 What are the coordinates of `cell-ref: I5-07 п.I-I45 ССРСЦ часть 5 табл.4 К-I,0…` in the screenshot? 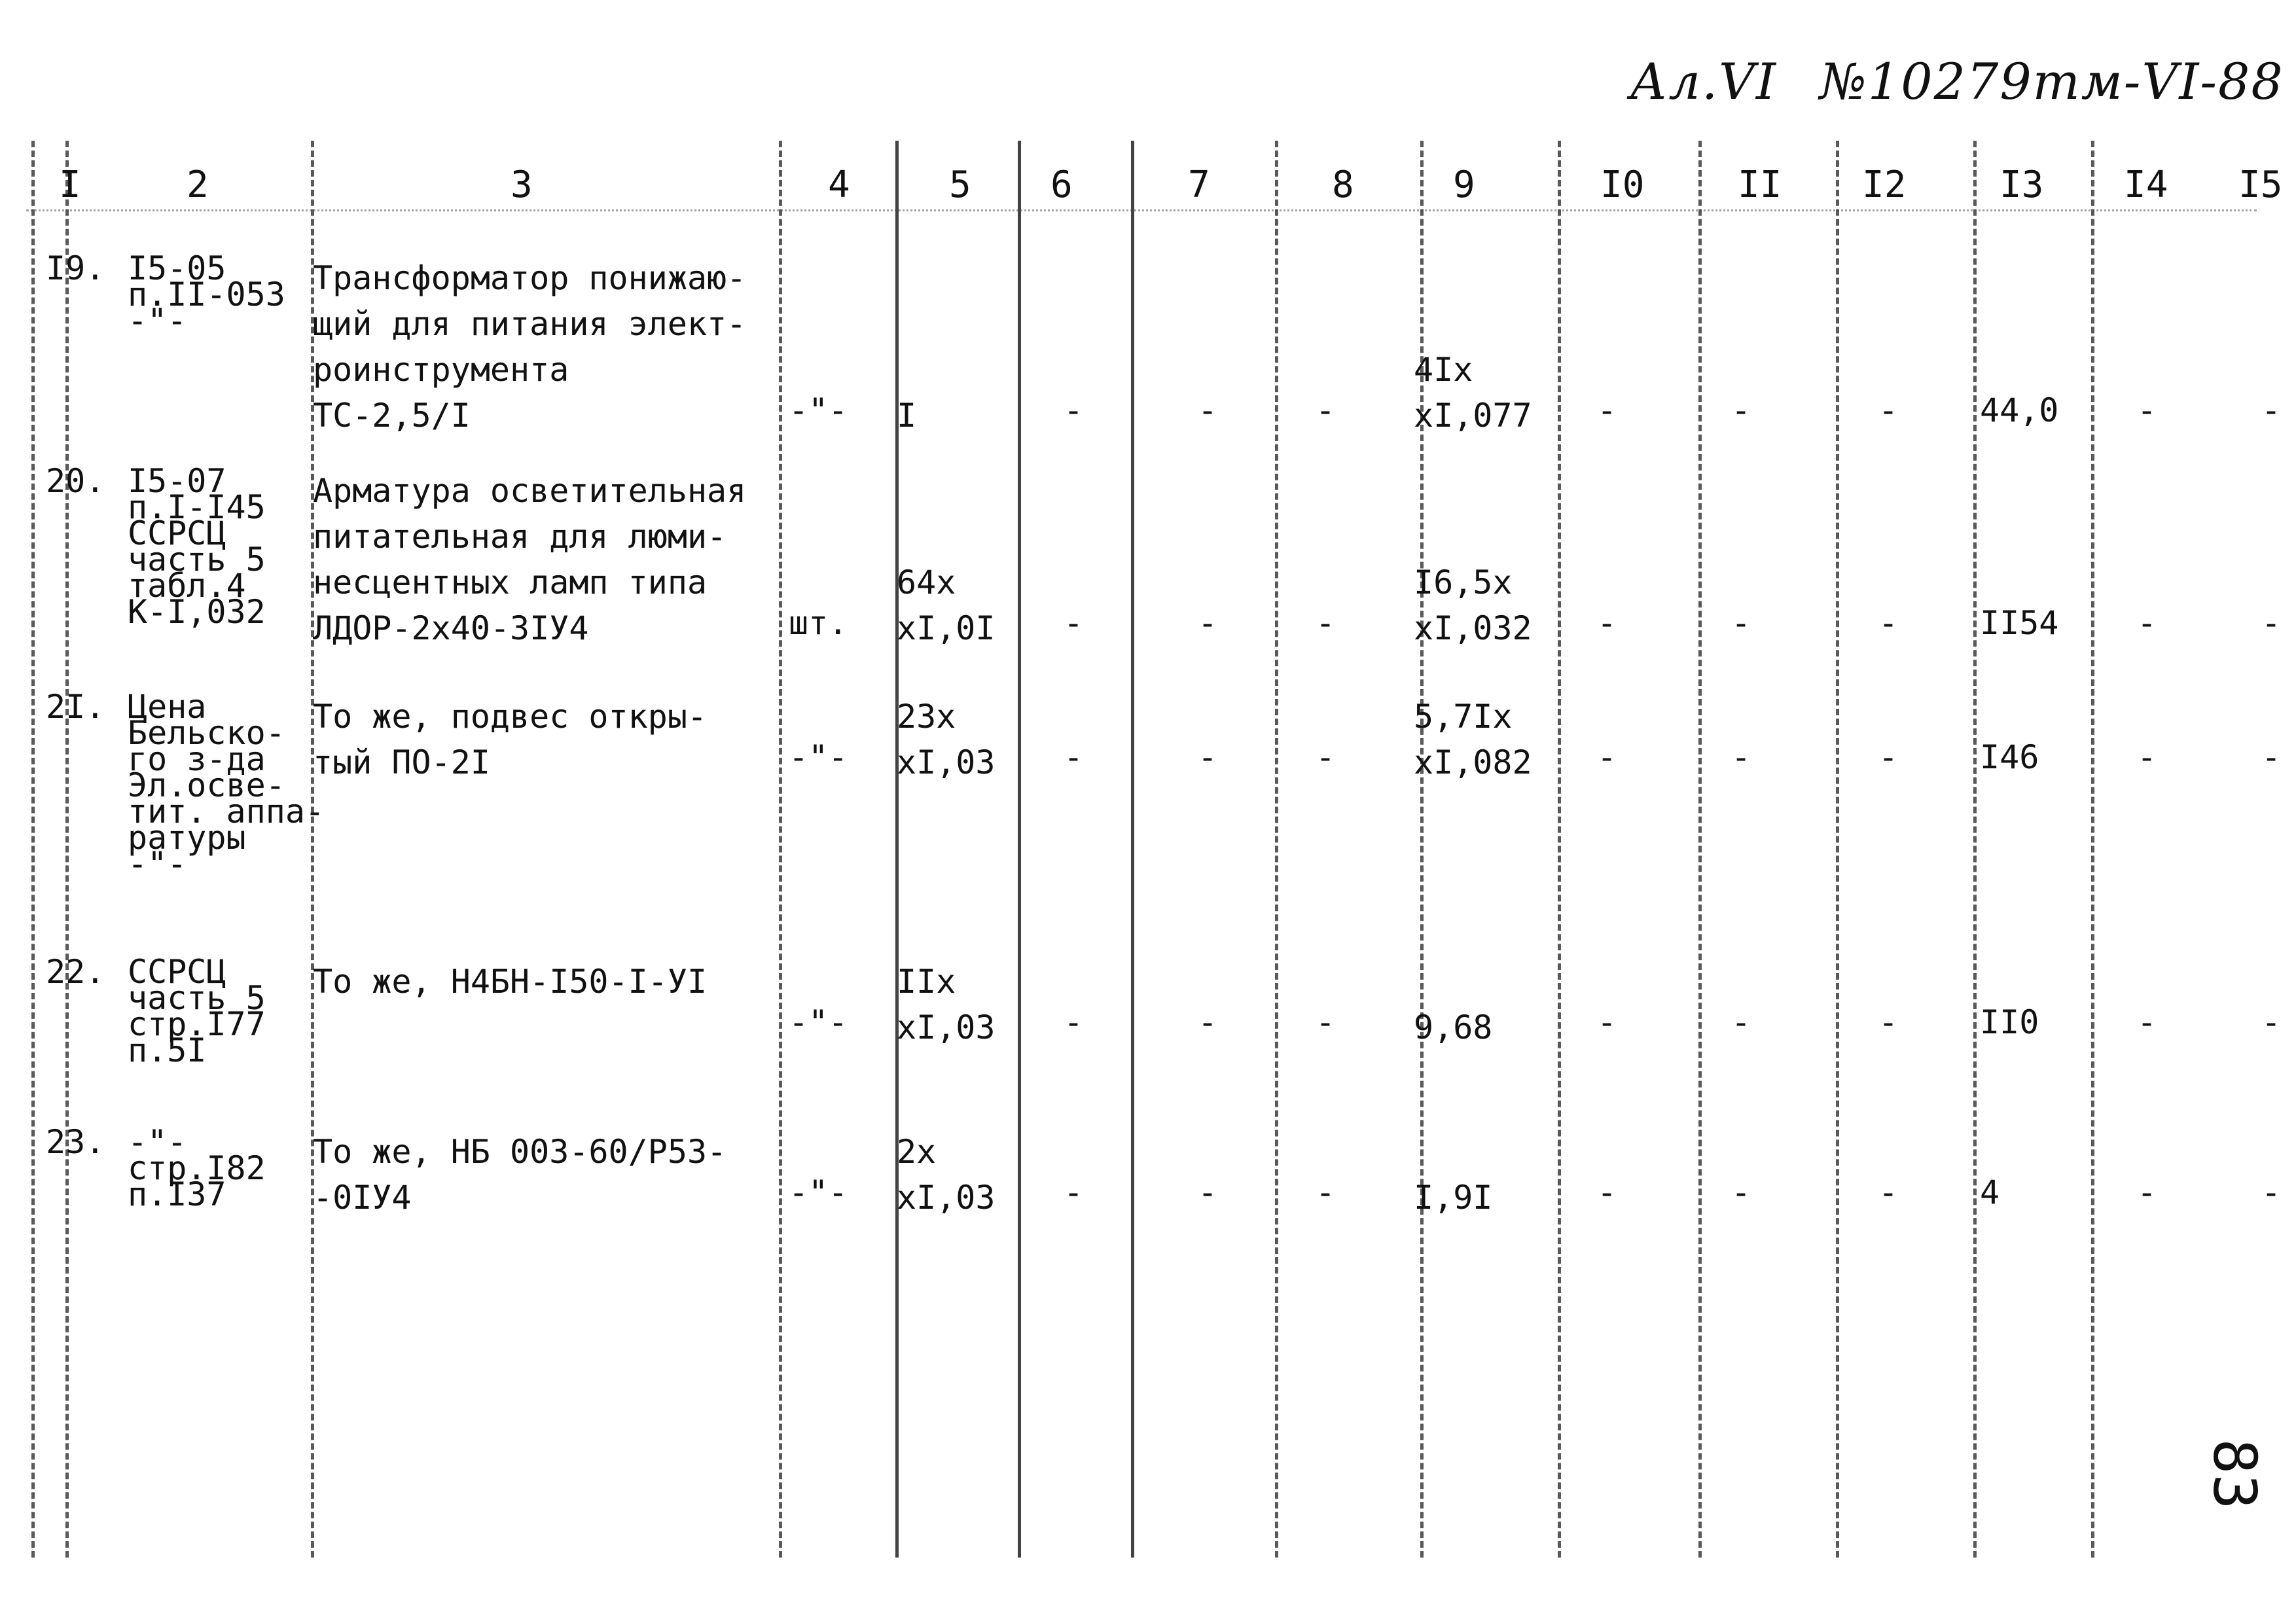 It's located at (197, 546).